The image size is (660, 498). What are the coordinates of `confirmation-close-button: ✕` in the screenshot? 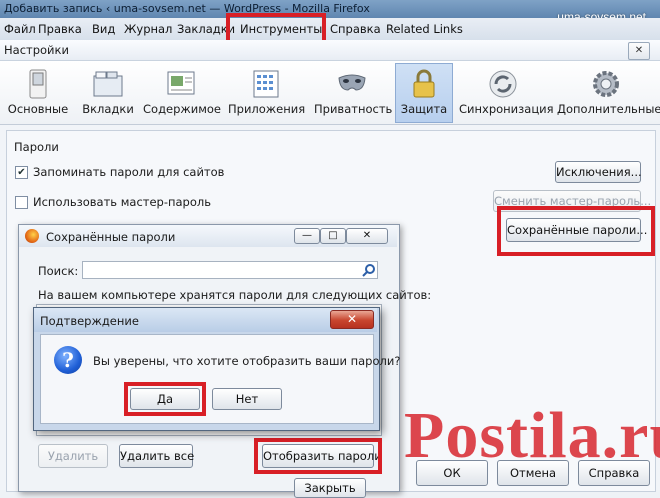 It's located at (352, 319).